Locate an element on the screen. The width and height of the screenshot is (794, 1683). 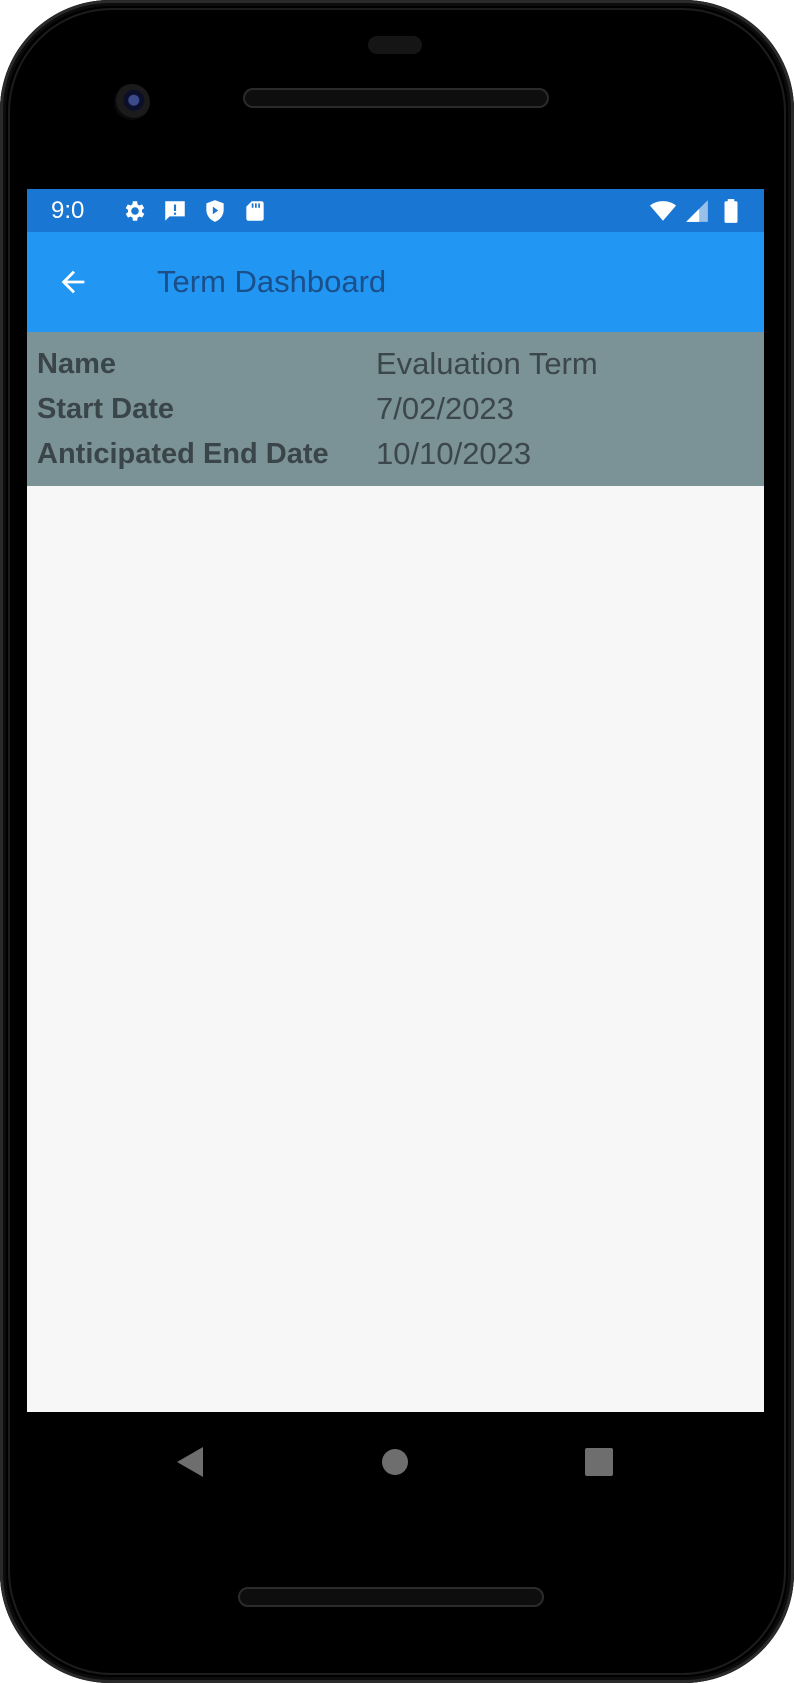
start-date-row: Start Date 7/02/2023 is located at coordinates (397, 409).